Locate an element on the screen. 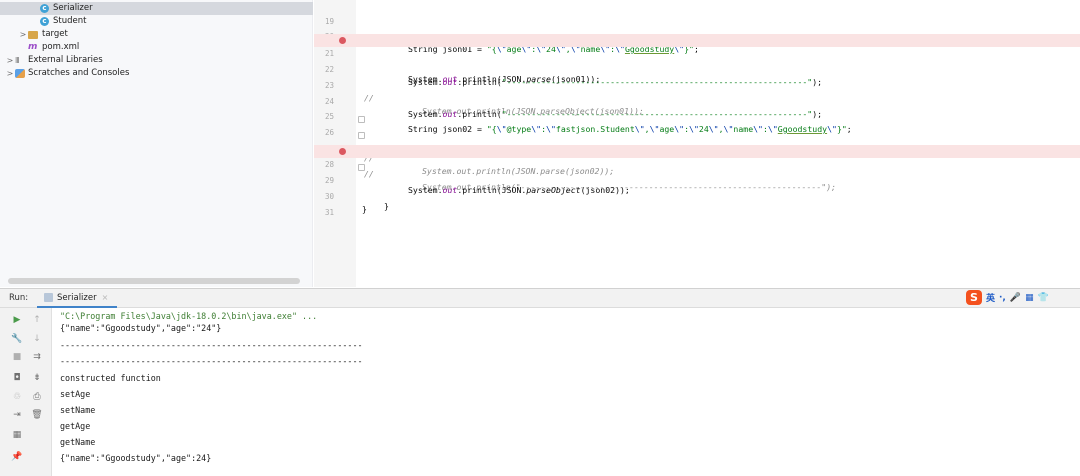  ime-toolbar: S 英 ·, 🎤 ▦ 👕 is located at coordinates (1007, 297).